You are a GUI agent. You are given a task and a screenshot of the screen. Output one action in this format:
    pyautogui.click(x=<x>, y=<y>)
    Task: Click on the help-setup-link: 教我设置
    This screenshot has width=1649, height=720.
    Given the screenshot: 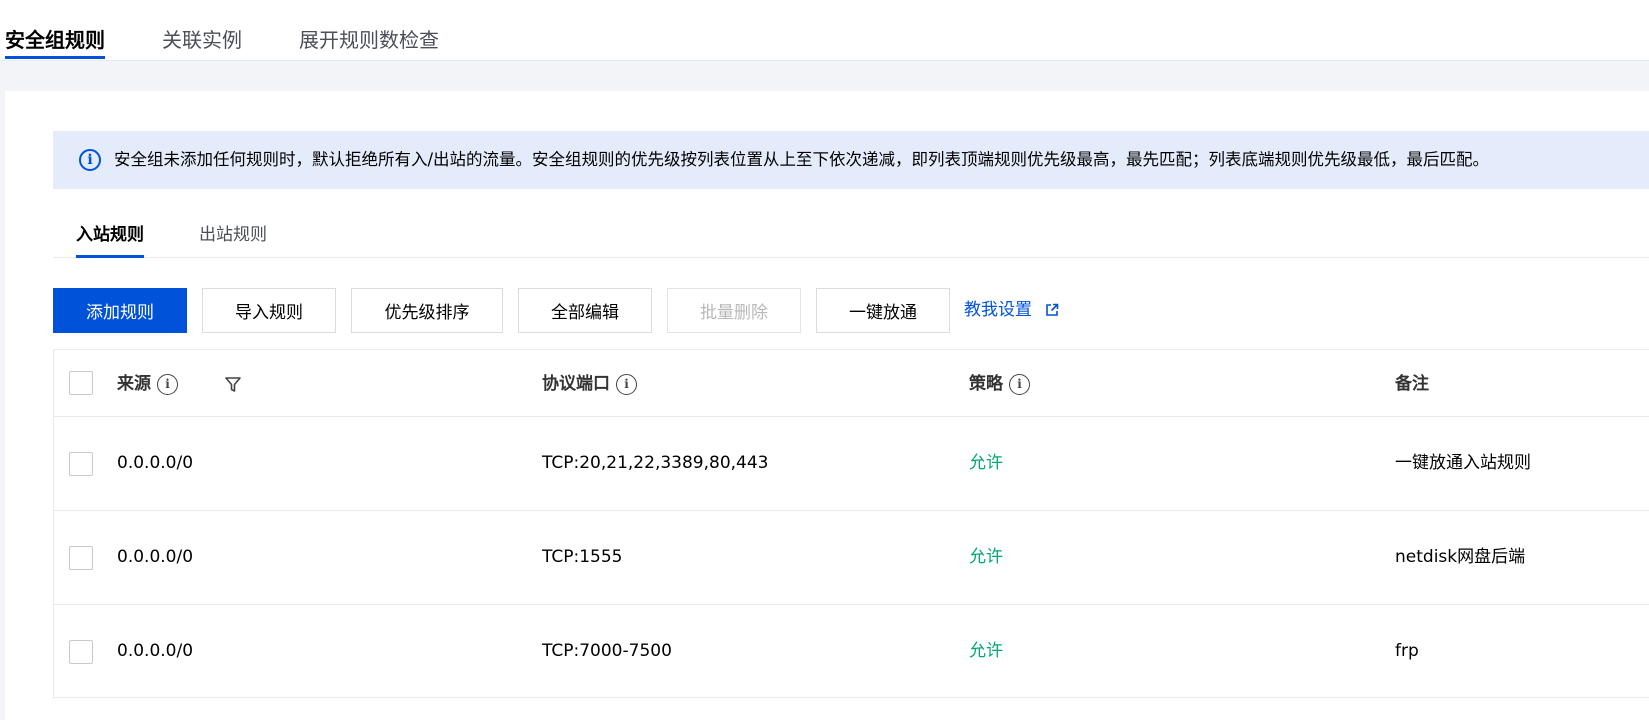 What is the action you would take?
    pyautogui.click(x=1011, y=310)
    